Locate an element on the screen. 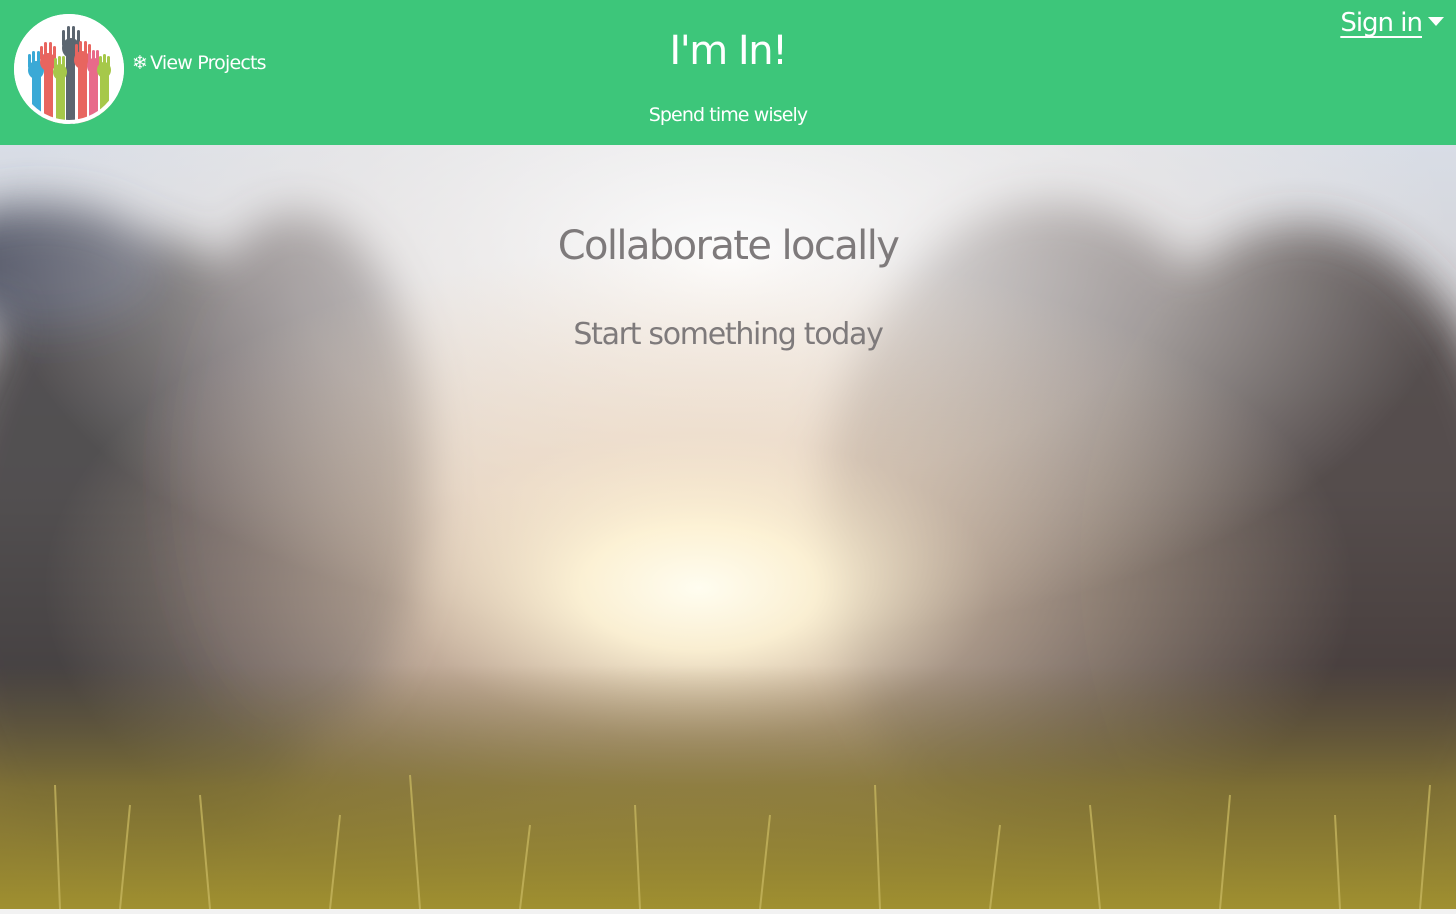  page-bottom-edge is located at coordinates (728, 911).